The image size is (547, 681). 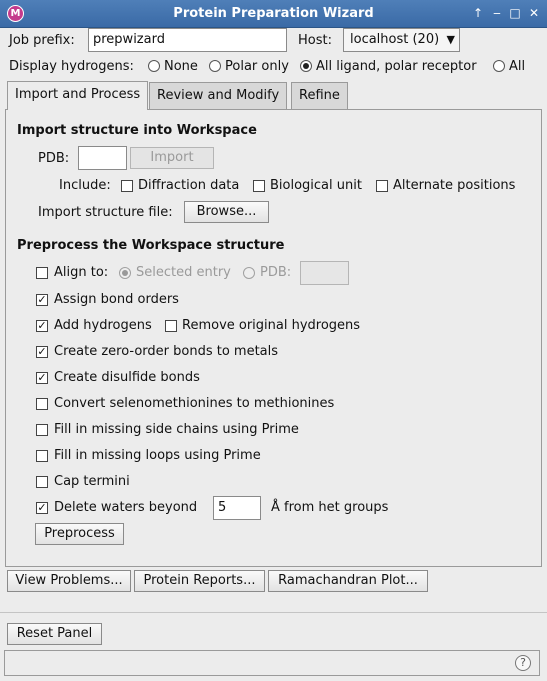 I want to click on job-prefix-label: Job prefix:, so click(x=42, y=40).